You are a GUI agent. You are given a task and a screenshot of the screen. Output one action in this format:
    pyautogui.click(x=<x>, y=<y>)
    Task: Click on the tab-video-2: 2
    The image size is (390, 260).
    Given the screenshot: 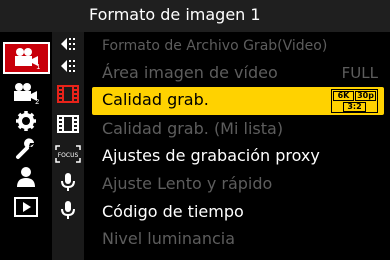 What is the action you would take?
    pyautogui.click(x=26, y=93)
    